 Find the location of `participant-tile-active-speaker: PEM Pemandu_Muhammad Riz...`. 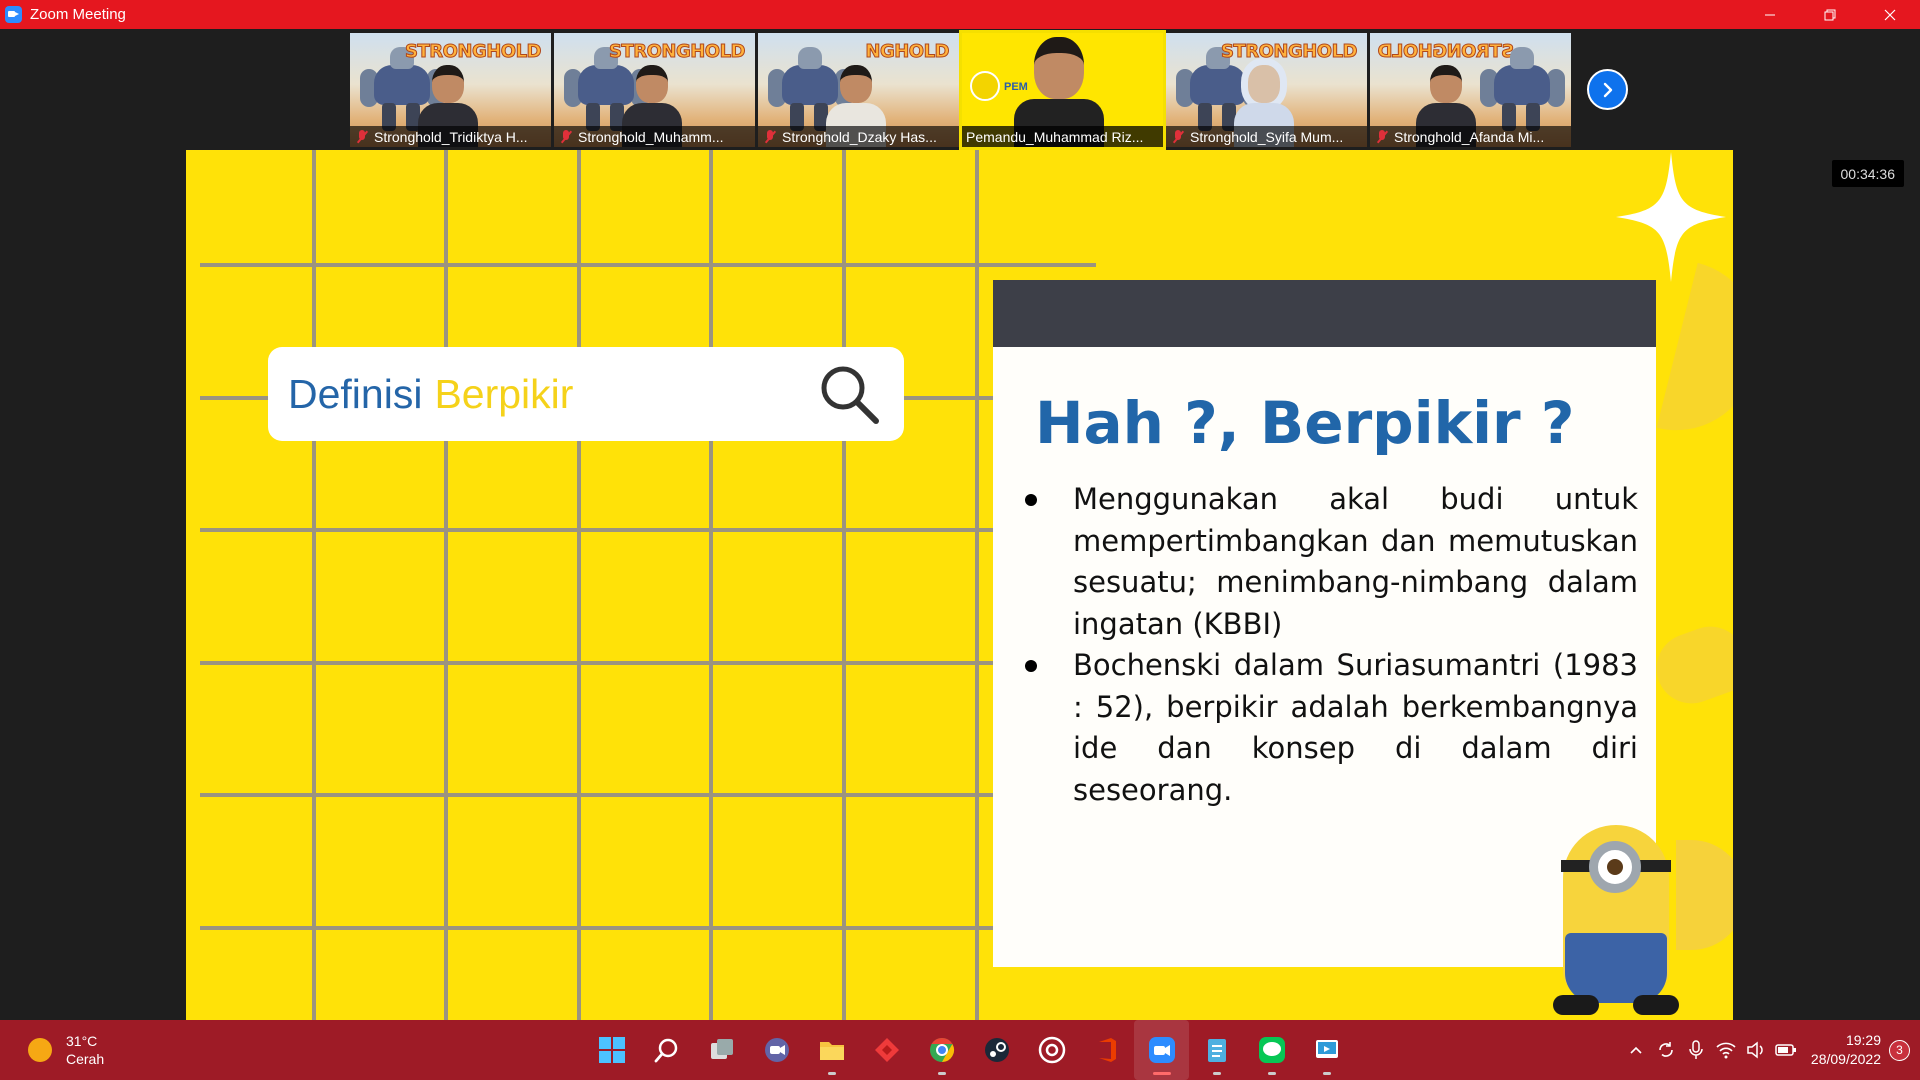

participant-tile-active-speaker: PEM Pemandu_Muhammad Riz... is located at coordinates (1062, 90).